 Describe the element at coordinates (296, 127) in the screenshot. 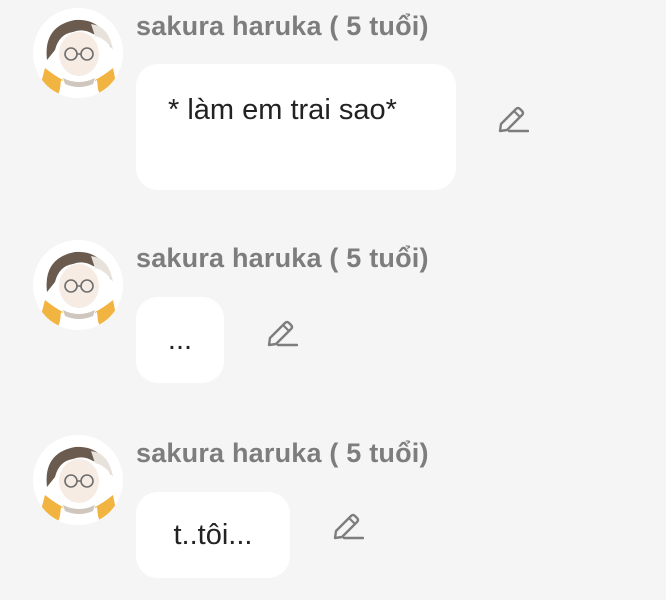

I see `message-bubble: * làm em trai sao*` at that location.